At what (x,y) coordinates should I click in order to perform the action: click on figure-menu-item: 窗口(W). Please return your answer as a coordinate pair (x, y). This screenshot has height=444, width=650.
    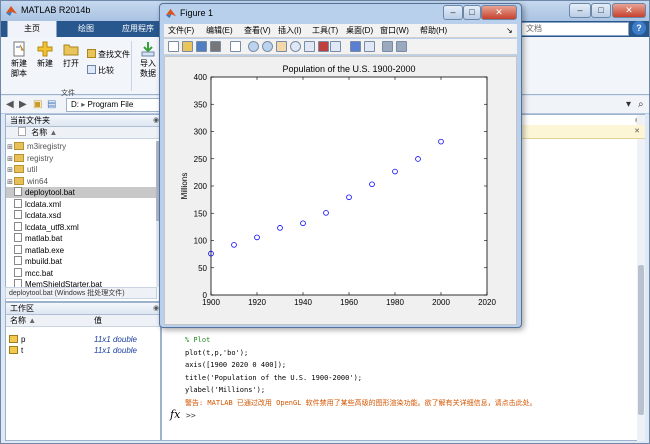
    Looking at the image, I should click on (394, 31).